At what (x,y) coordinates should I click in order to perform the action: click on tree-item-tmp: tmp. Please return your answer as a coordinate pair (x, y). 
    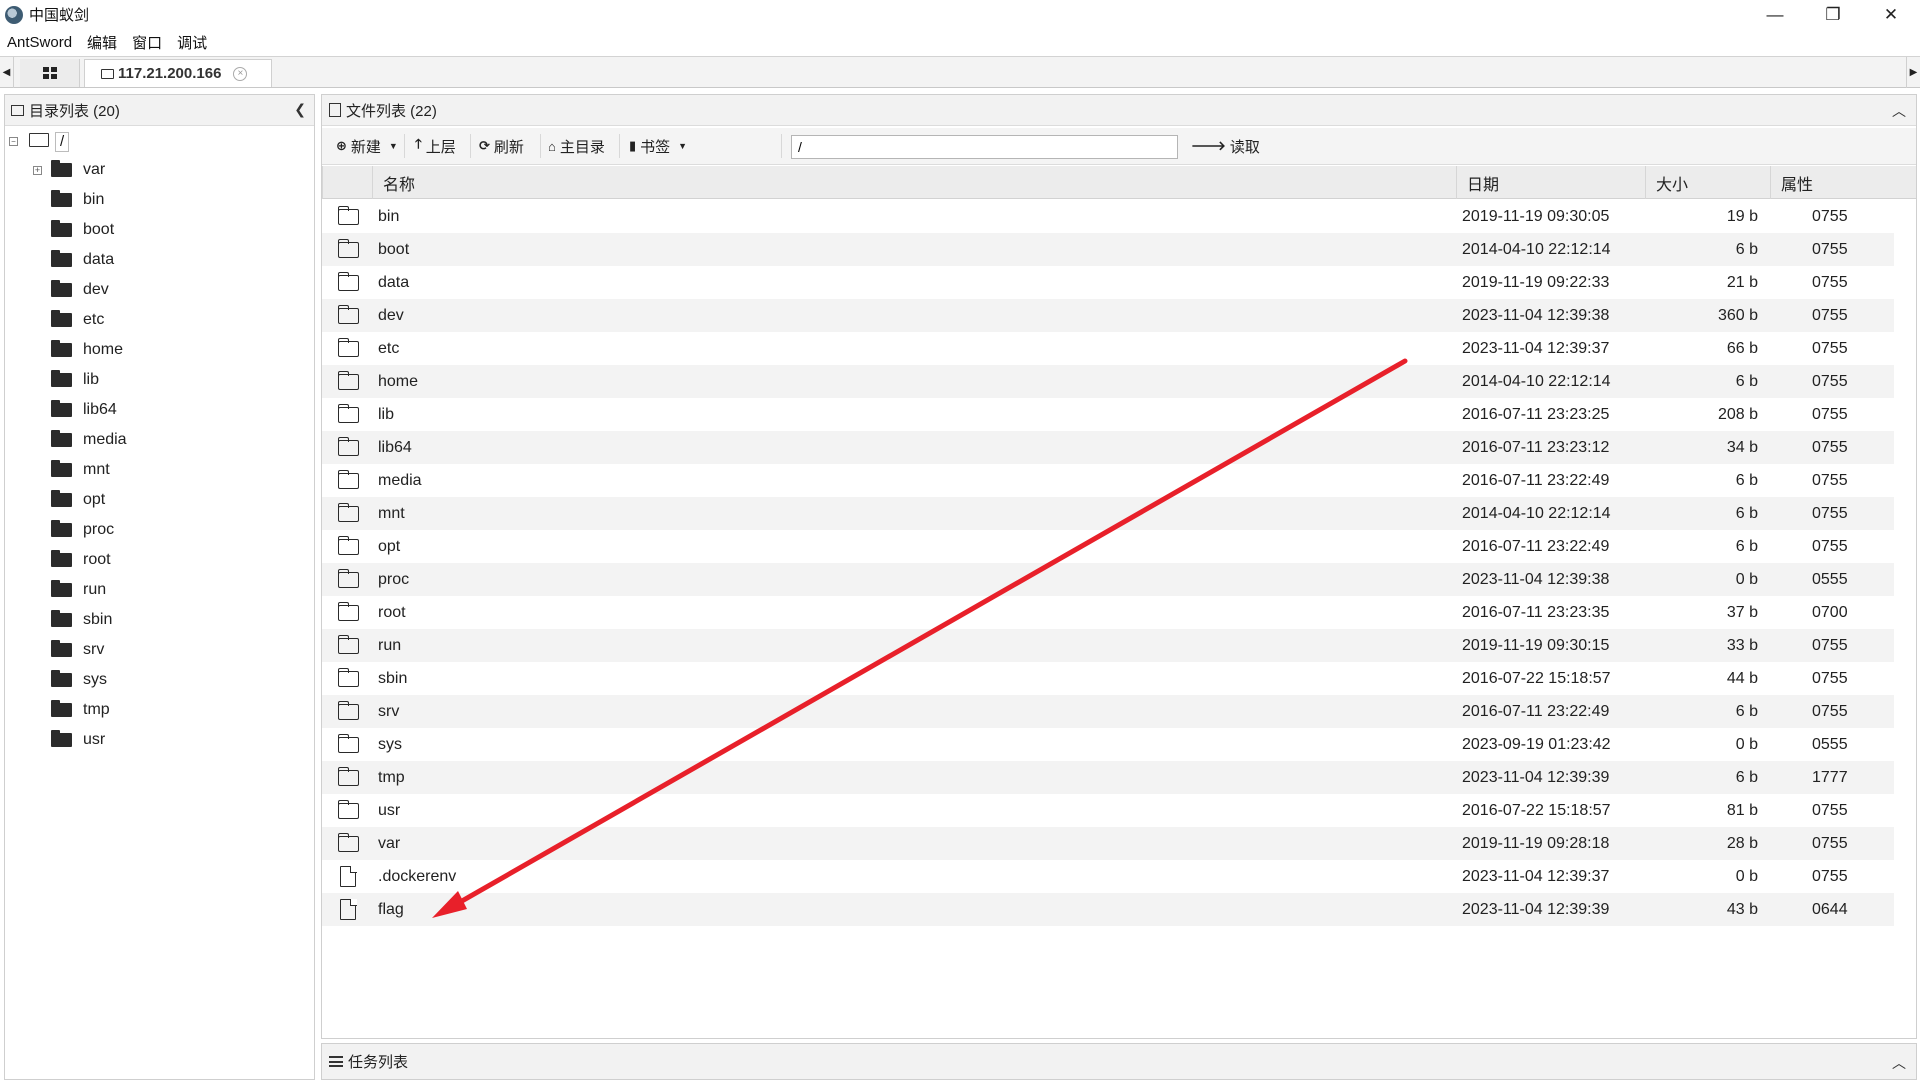
    Looking at the image, I should click on (155, 711).